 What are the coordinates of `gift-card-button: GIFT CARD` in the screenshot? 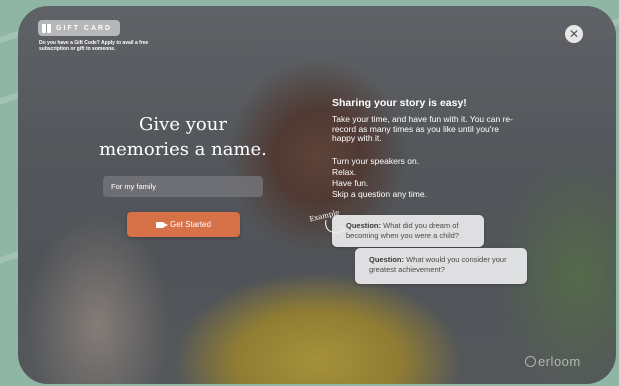 It's located at (79, 28).